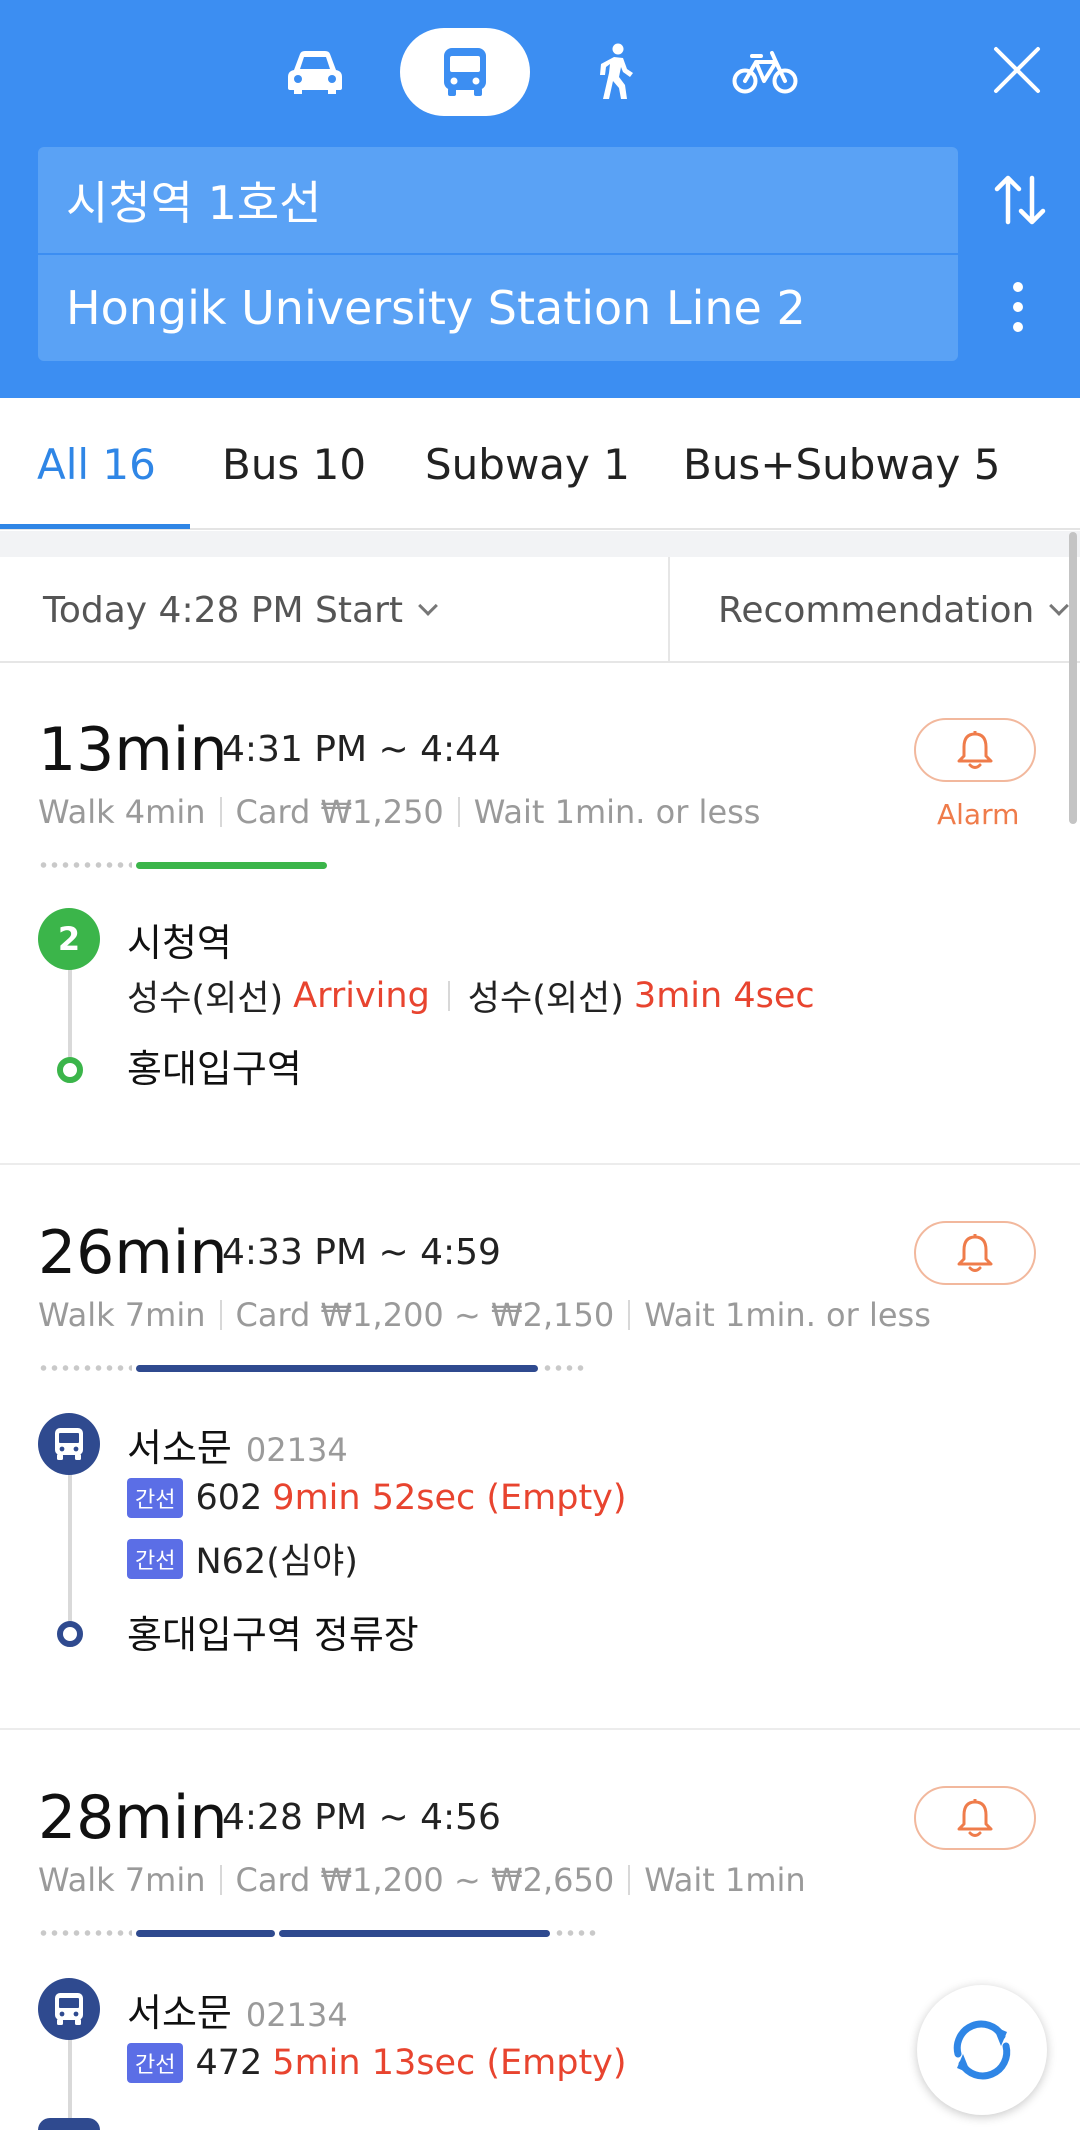 The height and width of the screenshot is (2130, 1080). I want to click on filter-bar: Today 4:28 PM Start Recommendation, so click(540, 610).